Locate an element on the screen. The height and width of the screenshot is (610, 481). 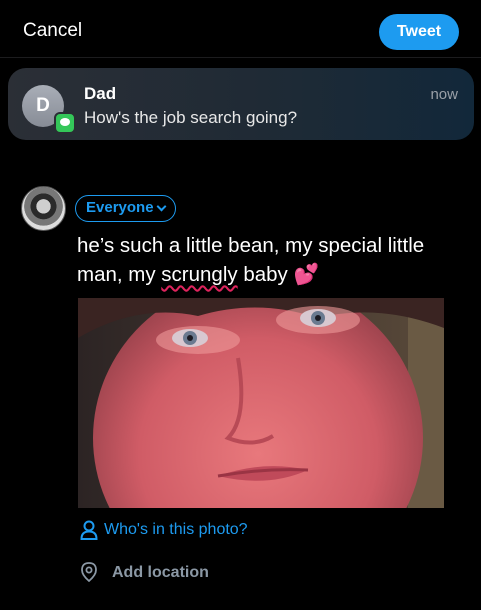
notification-time: now is located at coordinates (444, 94).